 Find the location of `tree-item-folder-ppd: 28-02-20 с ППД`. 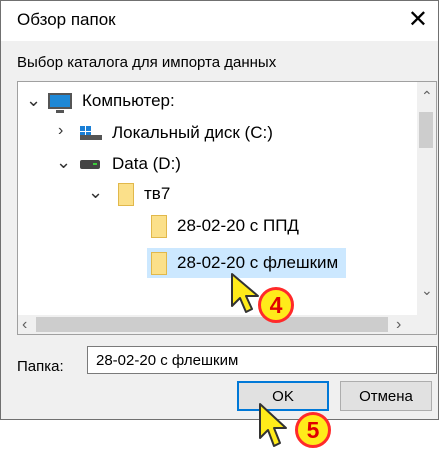

tree-item-folder-ppd: 28-02-20 с ППД is located at coordinates (225, 226).